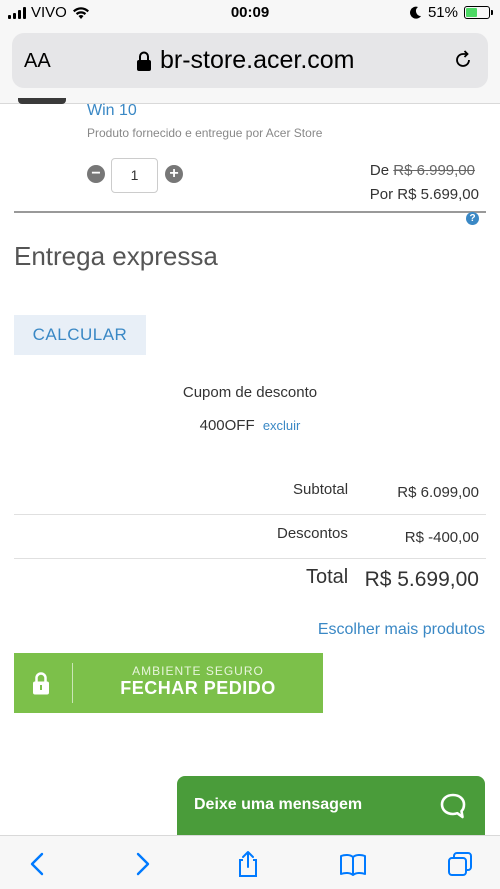 This screenshot has width=500, height=889. Describe the element at coordinates (460, 864) in the screenshot. I see `tabs-icon` at that location.